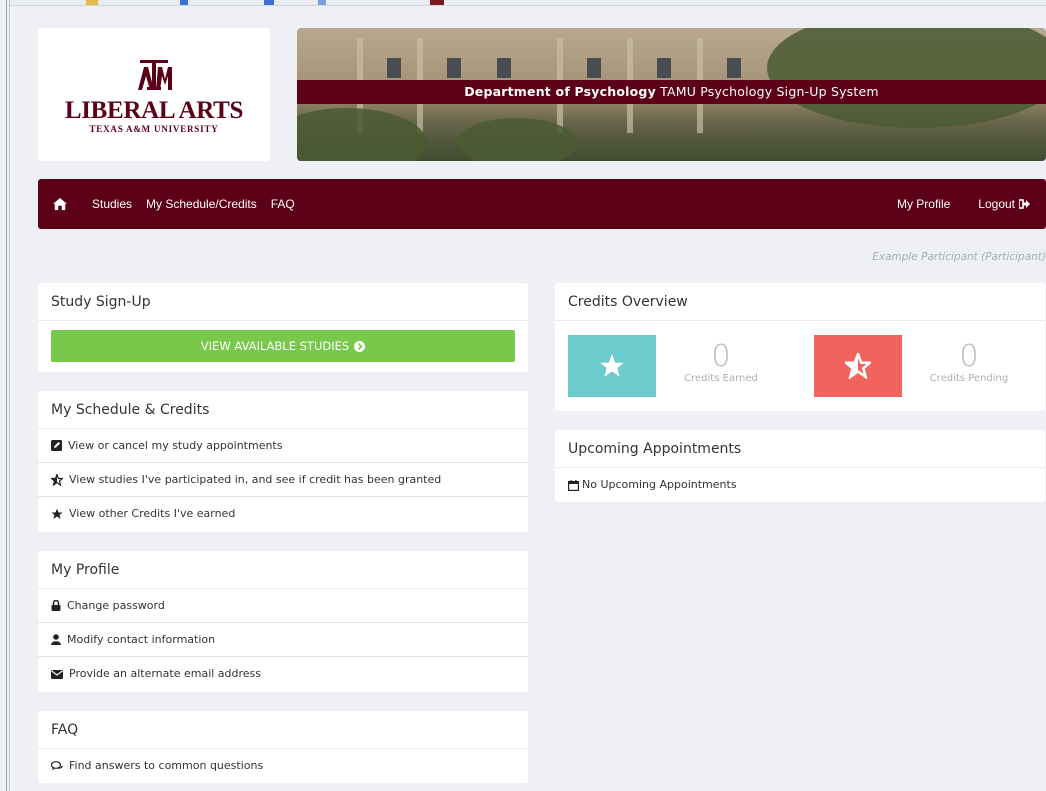 The image size is (1046, 791). I want to click on schedule-credits-title: My Schedule & Credits, so click(283, 410).